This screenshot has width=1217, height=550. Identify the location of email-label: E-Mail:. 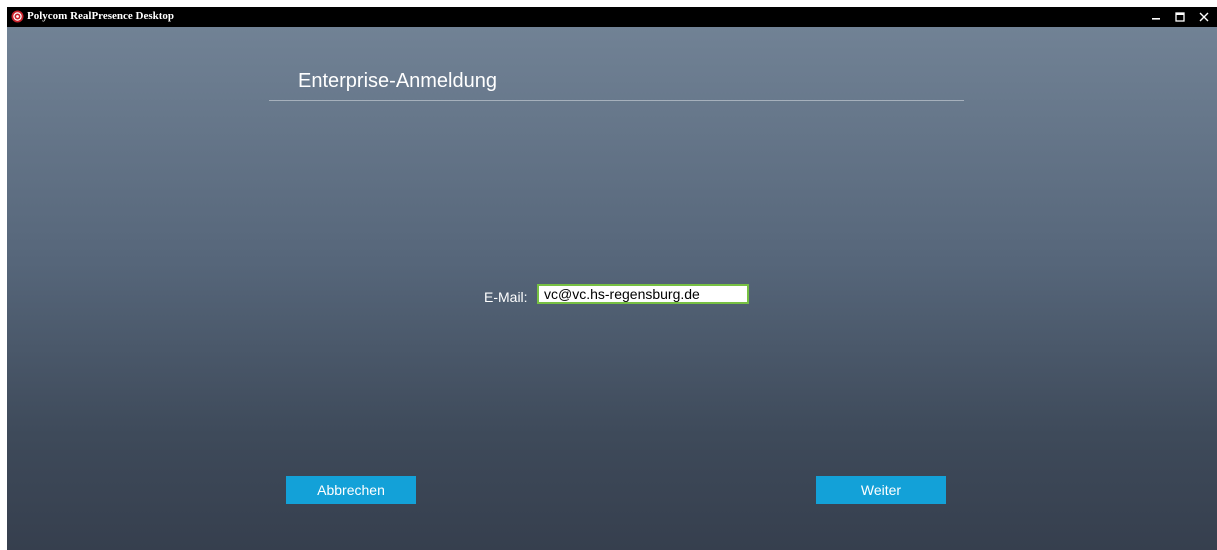
(506, 297).